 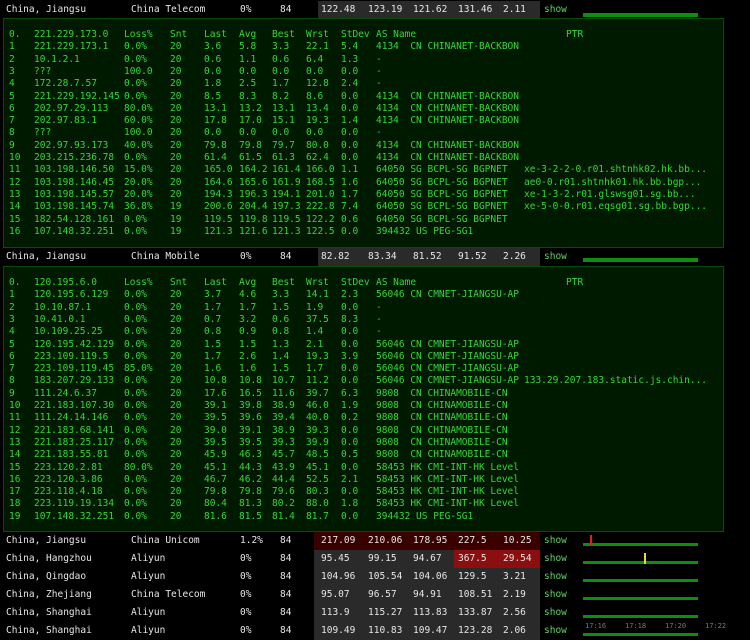 I want to click on mtr-avg: 79.8, so click(x=250, y=145).